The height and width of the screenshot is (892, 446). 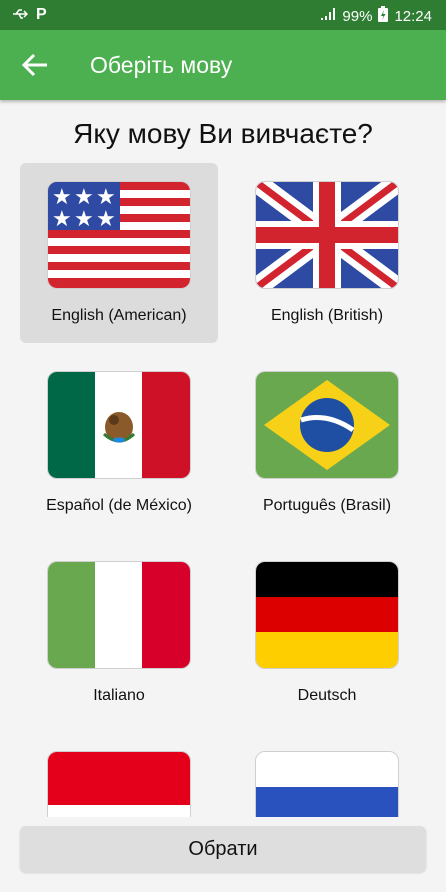 I want to click on language-option-dutch, so click(x=327, y=775).